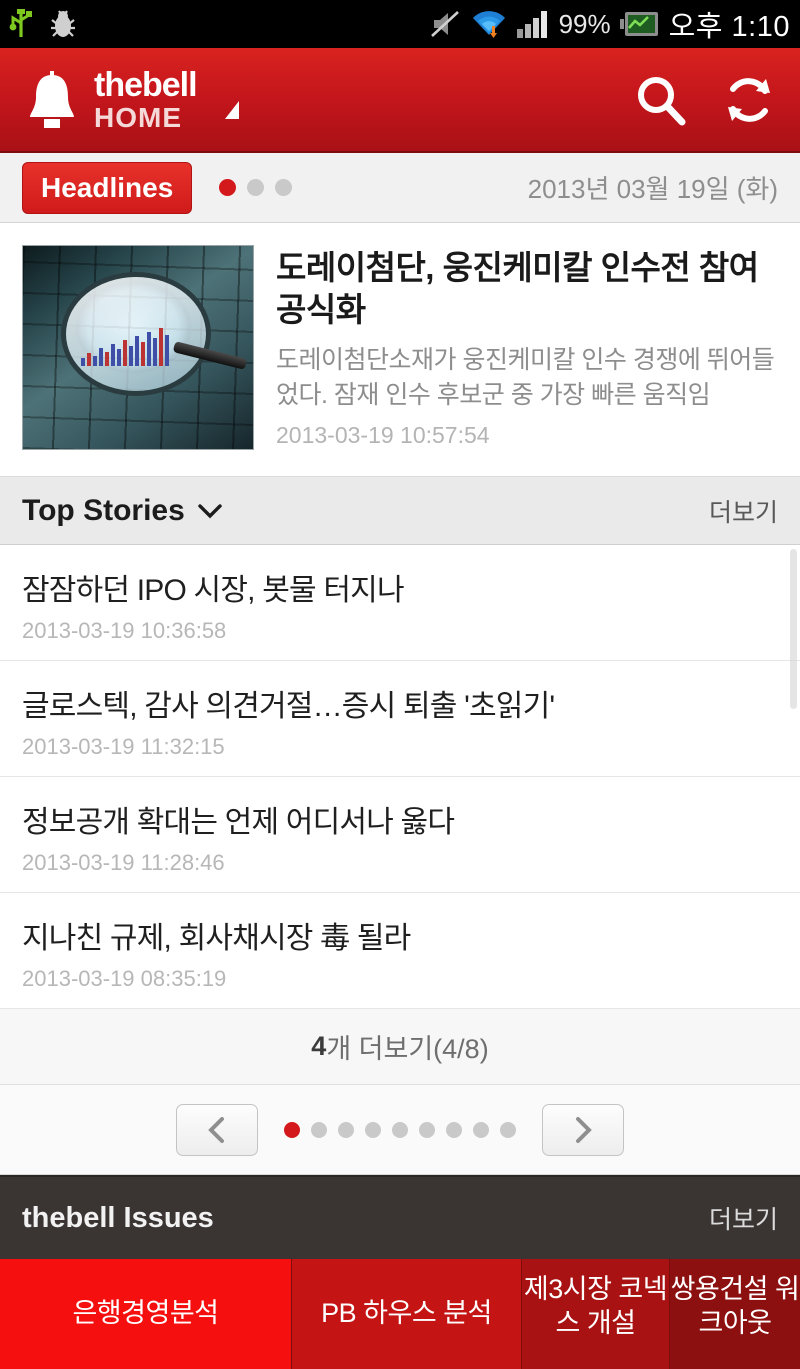 This screenshot has height=1369, width=800. I want to click on brand-home-button: thebell HOME, so click(131, 100).